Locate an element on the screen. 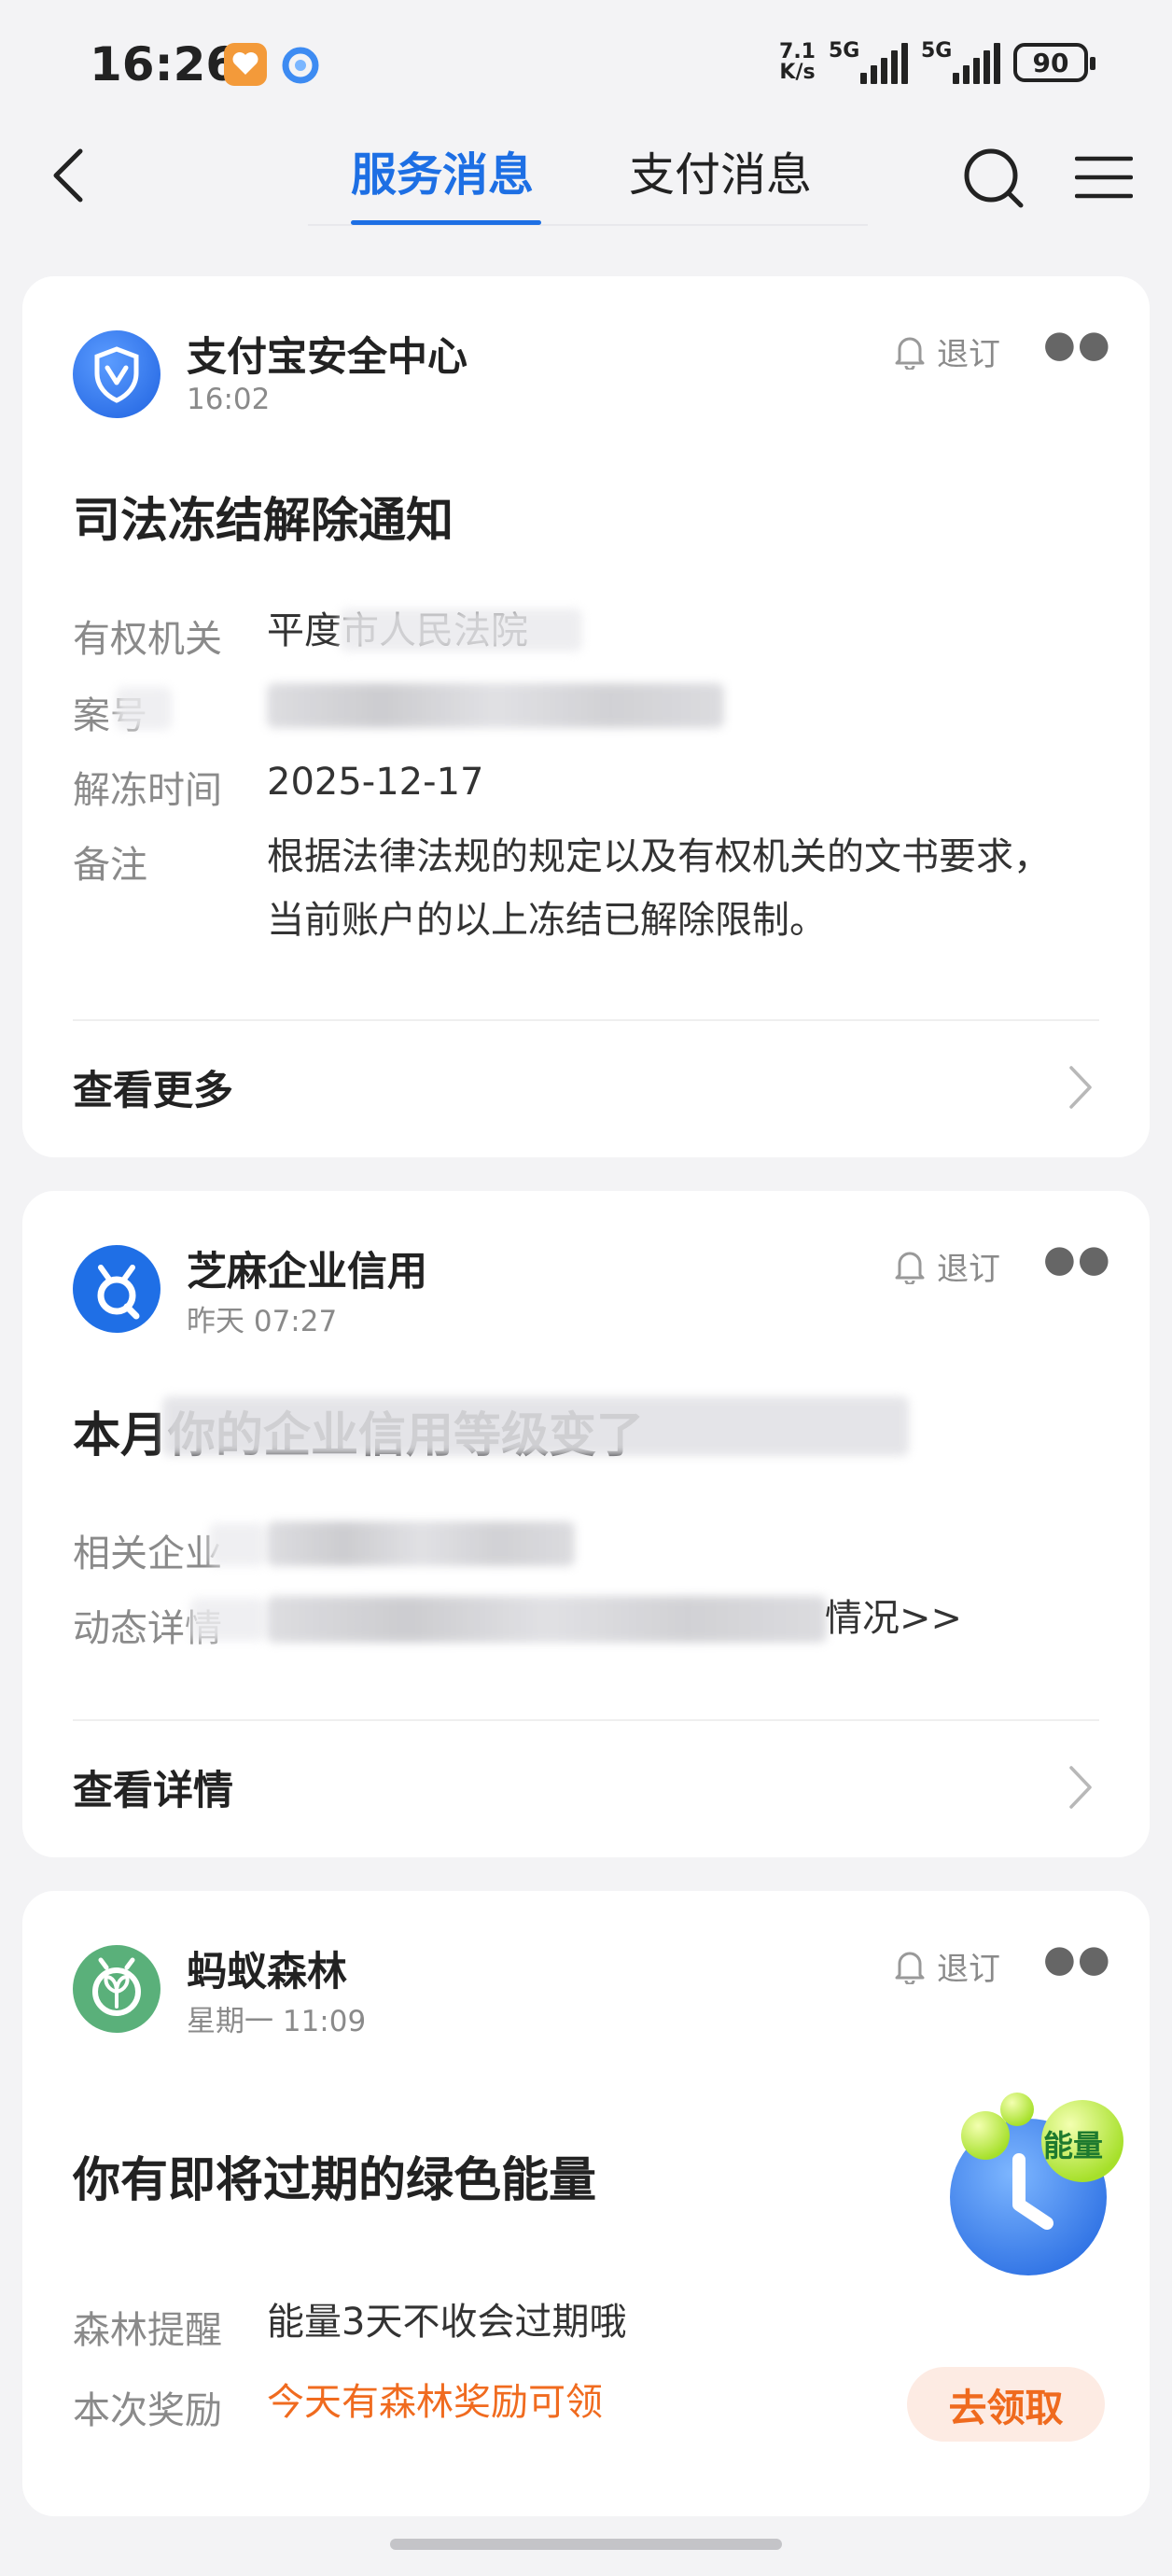 The width and height of the screenshot is (1172, 2576). status-time: 16:26 is located at coordinates (164, 64).